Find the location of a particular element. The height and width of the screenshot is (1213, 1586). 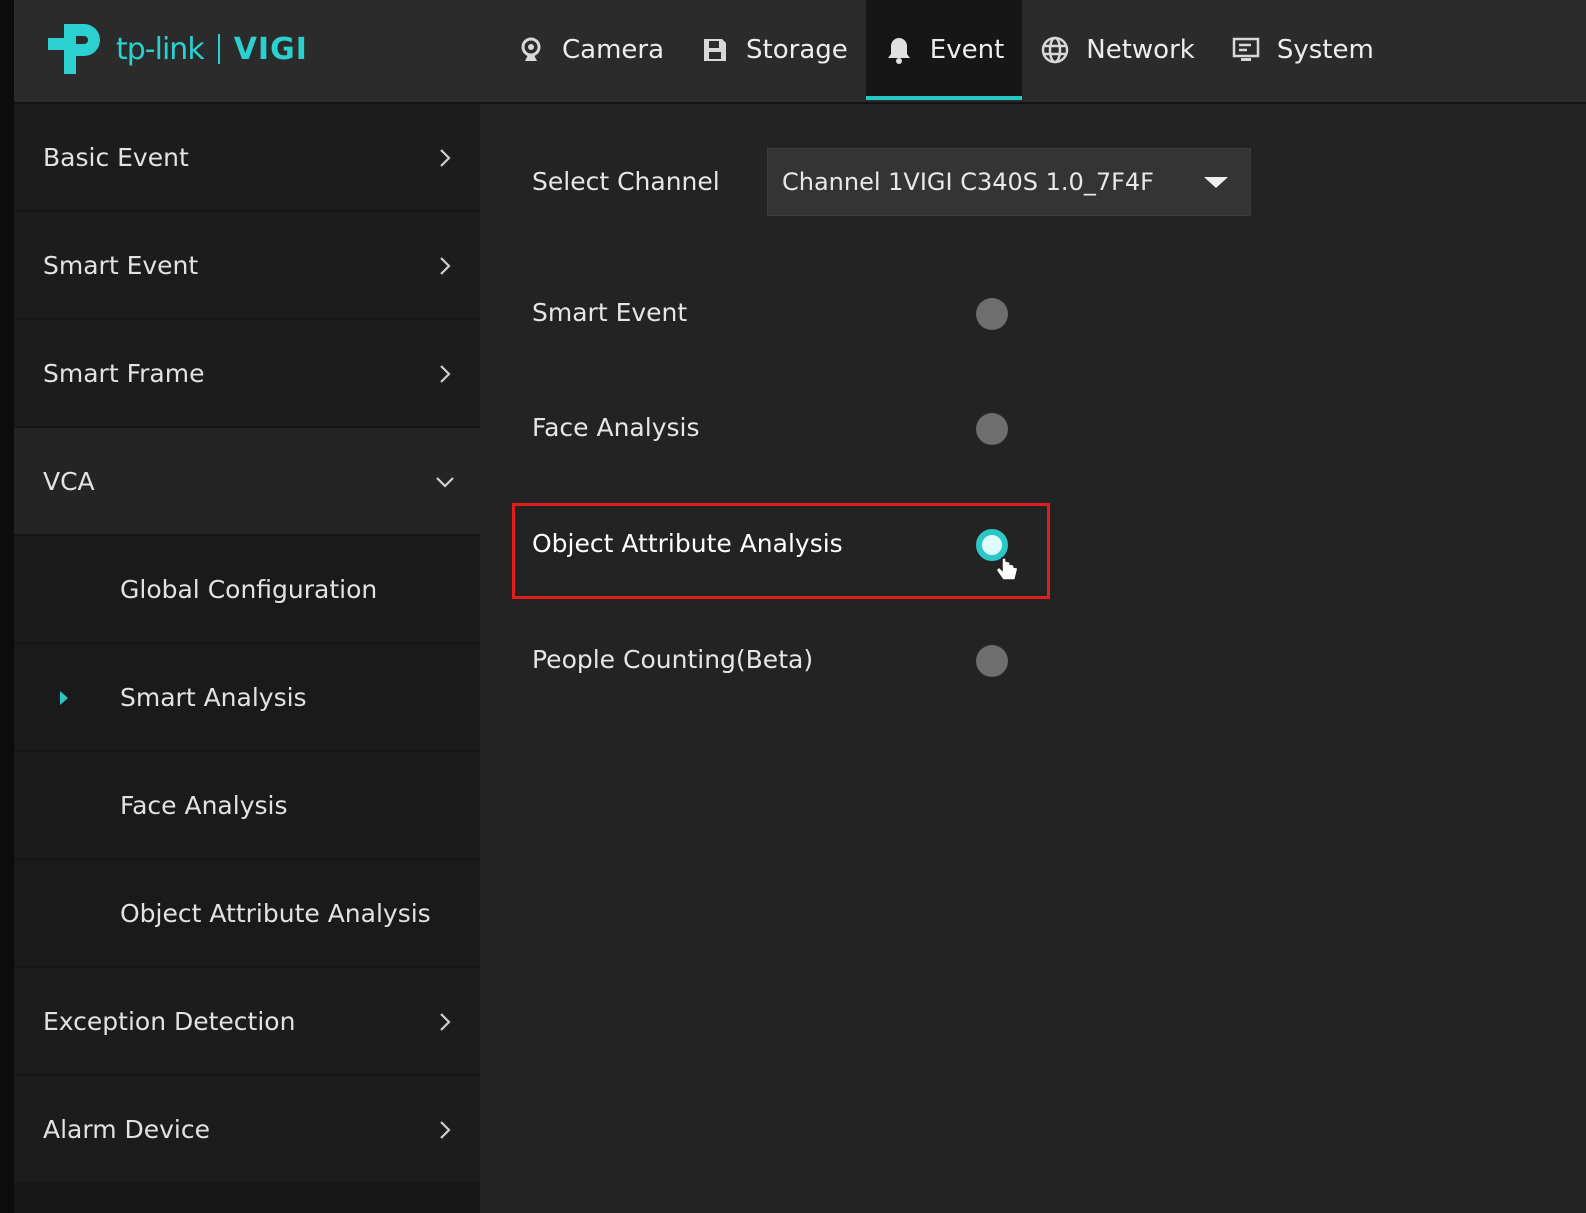

radio-face-analysis is located at coordinates (992, 429).